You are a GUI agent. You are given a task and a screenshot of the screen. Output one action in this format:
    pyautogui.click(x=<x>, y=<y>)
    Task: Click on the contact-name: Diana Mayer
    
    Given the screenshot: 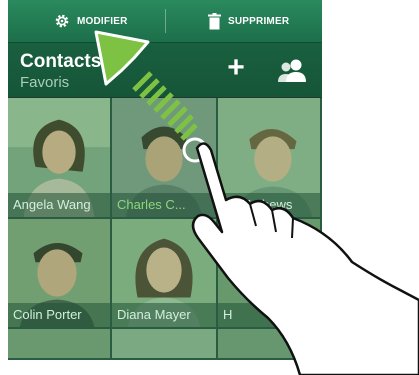 What is the action you would take?
    pyautogui.click(x=164, y=315)
    